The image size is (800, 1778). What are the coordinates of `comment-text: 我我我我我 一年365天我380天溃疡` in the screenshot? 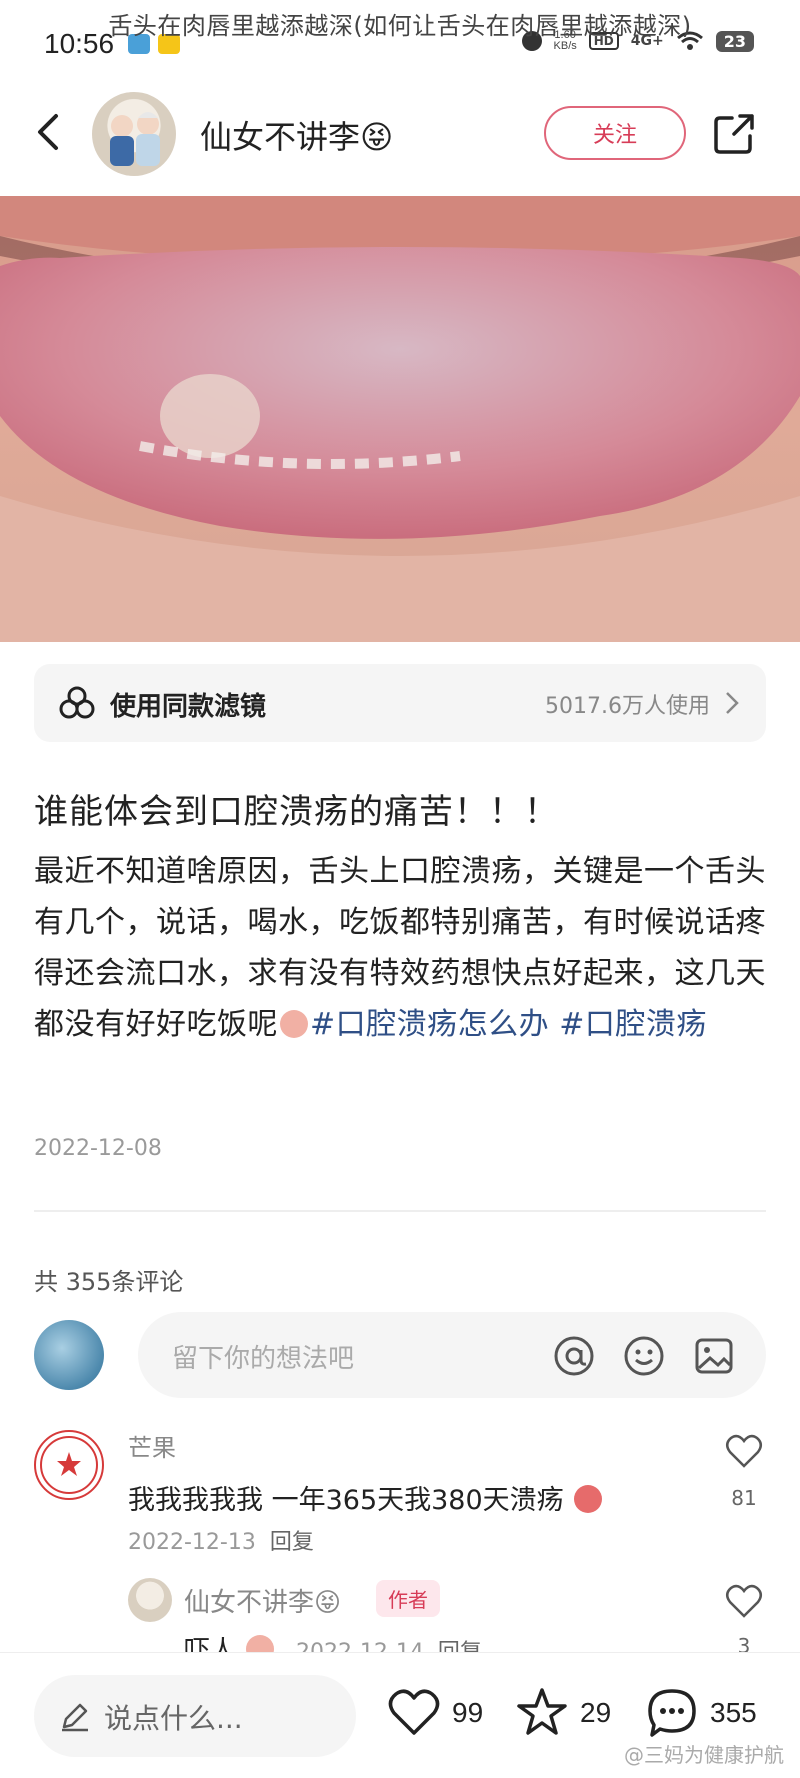 It's located at (366, 1497).